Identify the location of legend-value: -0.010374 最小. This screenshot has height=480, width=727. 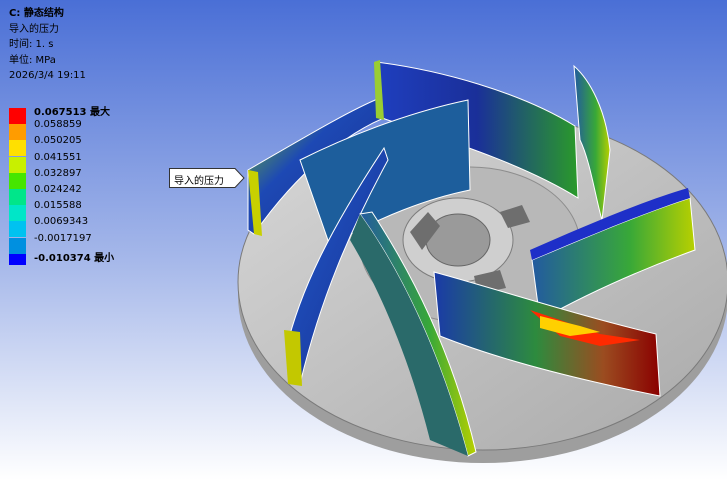
(74, 258).